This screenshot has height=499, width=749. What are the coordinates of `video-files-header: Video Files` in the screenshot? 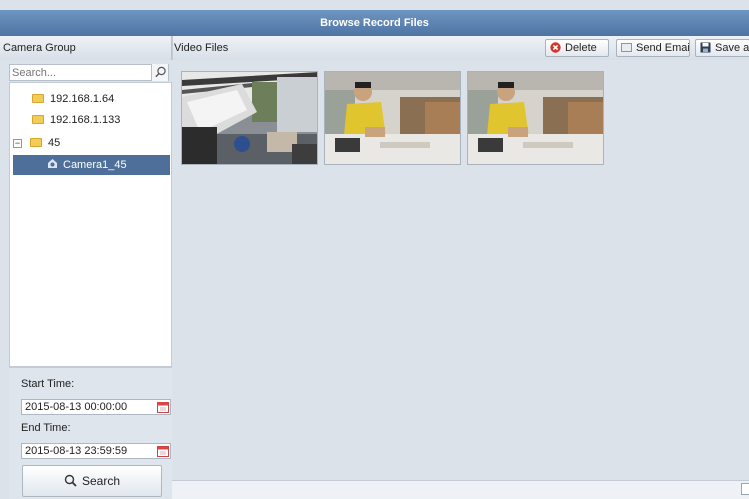 It's located at (201, 48).